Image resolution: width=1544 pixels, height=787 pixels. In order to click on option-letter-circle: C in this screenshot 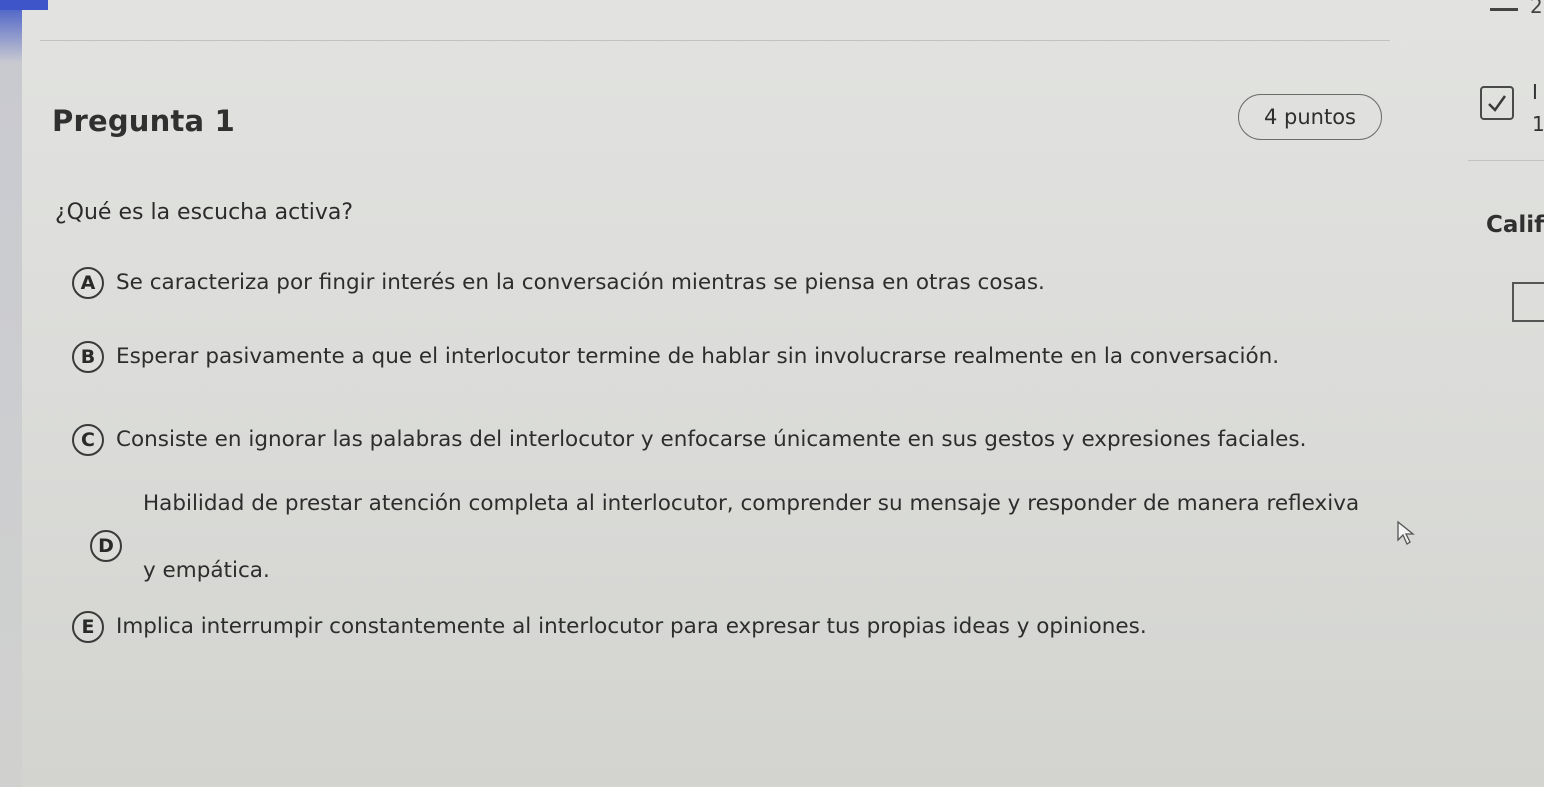, I will do `click(88, 440)`.